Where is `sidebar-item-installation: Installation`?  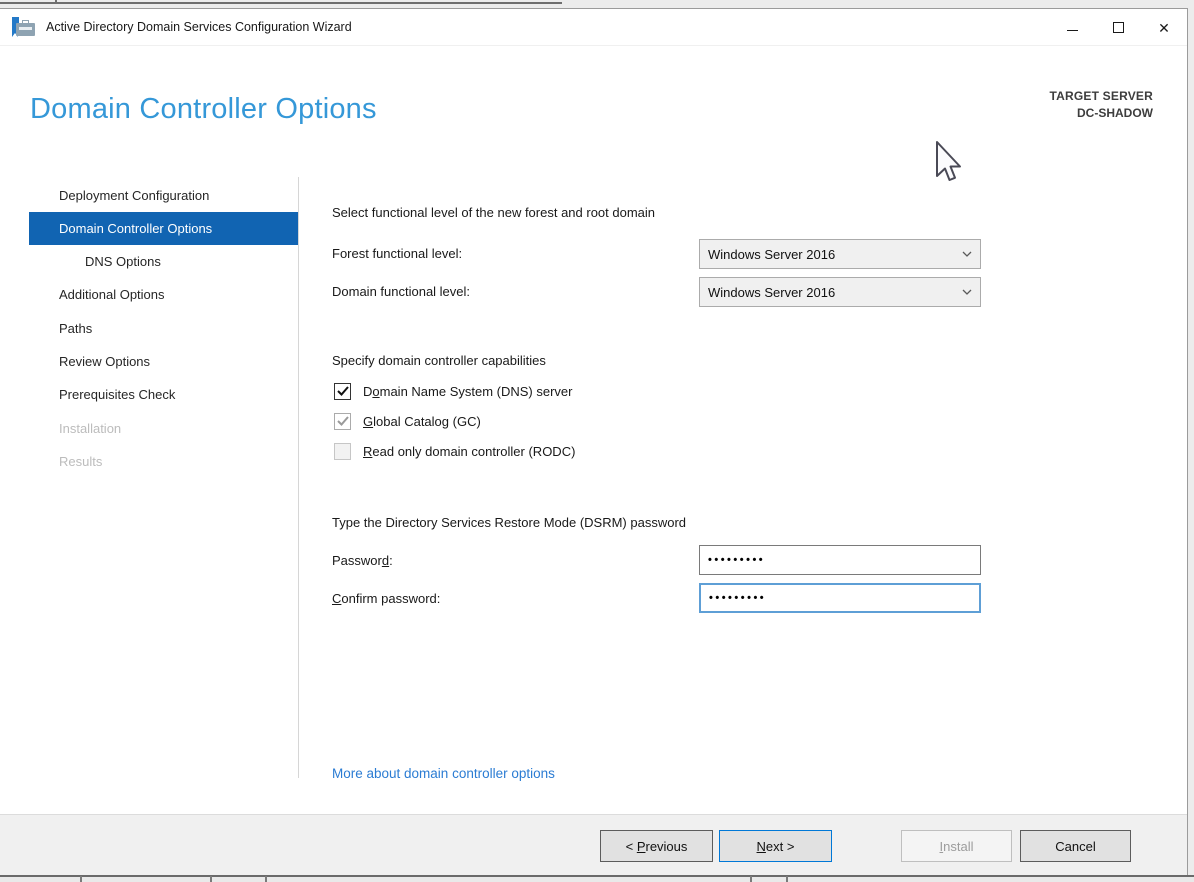 sidebar-item-installation: Installation is located at coordinates (90, 428).